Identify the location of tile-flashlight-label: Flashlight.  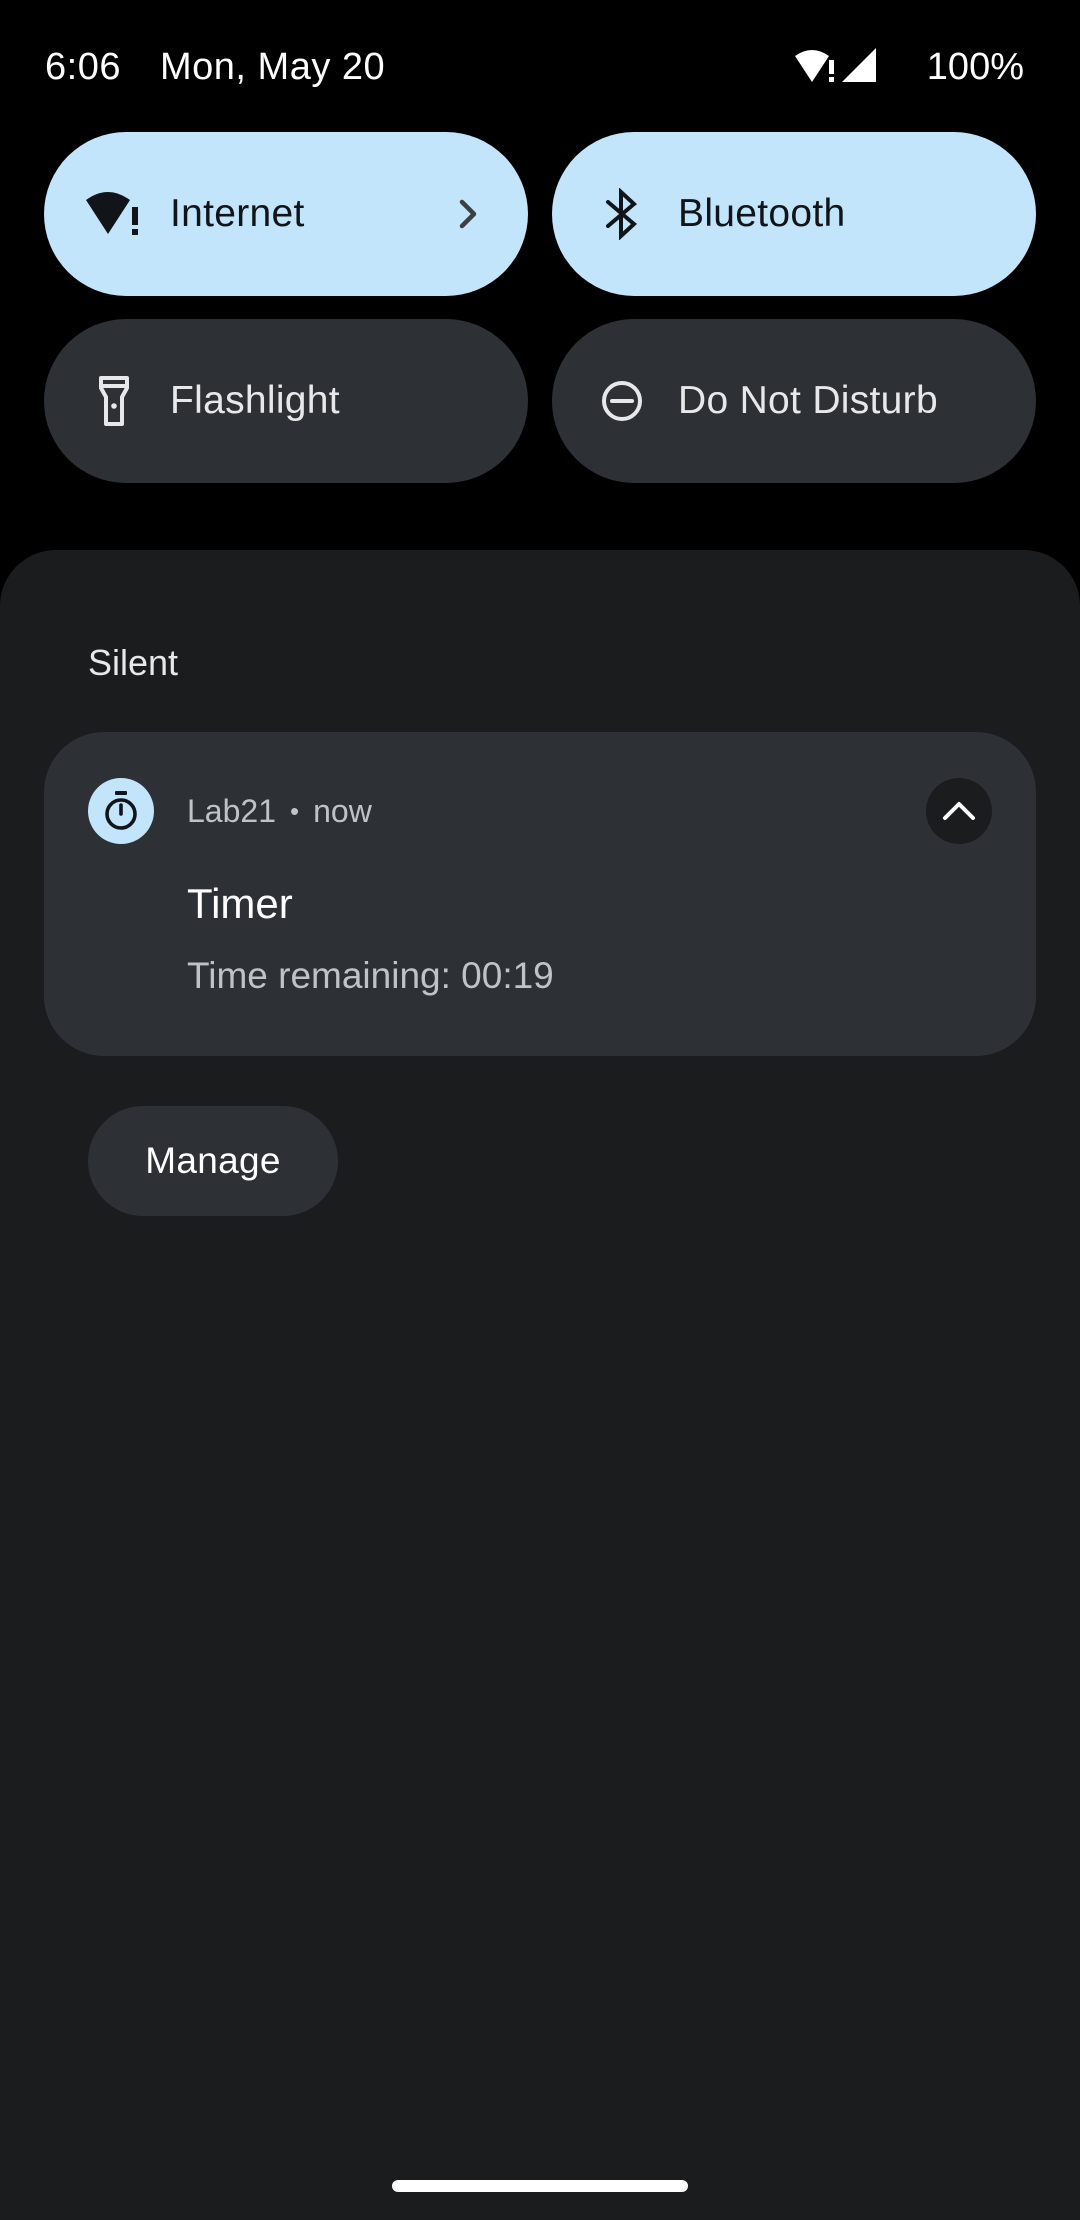
(255, 400).